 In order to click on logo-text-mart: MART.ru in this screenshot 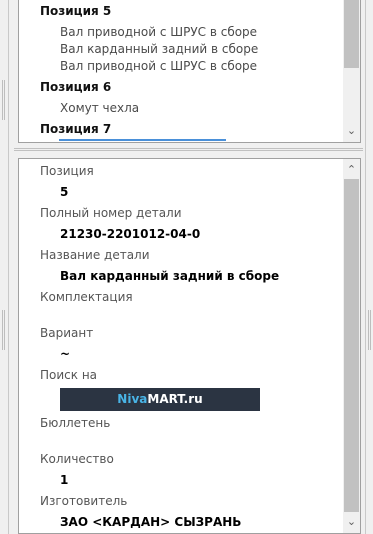, I will do `click(175, 399)`.